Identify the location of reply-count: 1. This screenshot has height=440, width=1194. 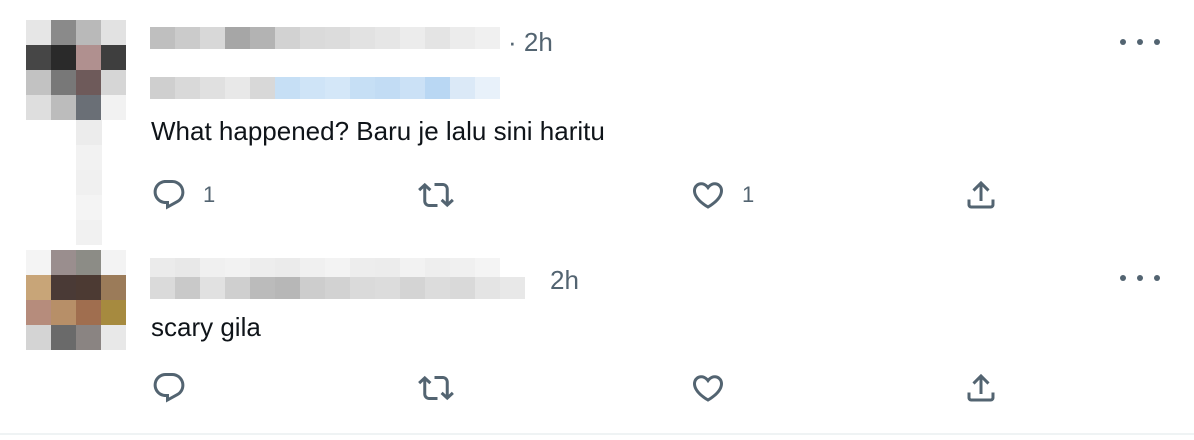
(209, 194).